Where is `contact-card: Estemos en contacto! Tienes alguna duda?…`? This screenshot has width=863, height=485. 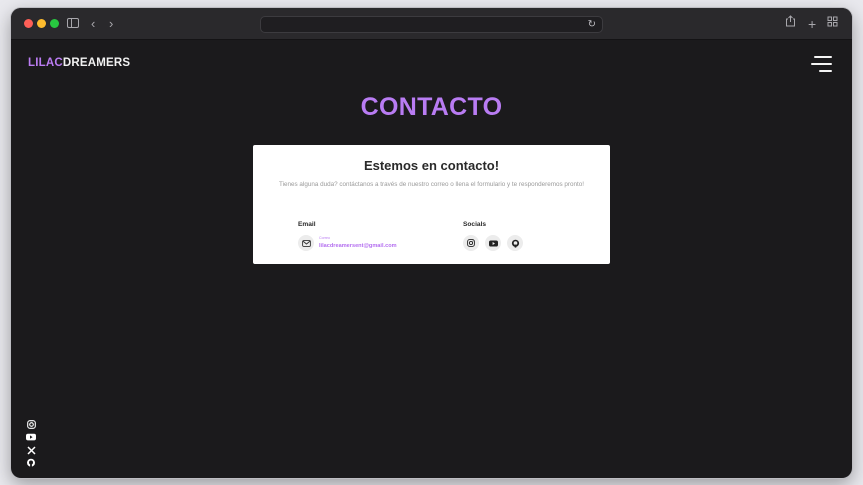
contact-card: Estemos en contacto! Tienes alguna duda?… is located at coordinates (431, 204).